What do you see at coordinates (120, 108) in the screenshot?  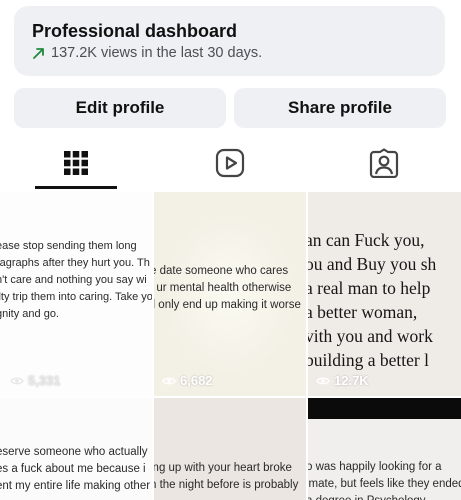 I see `edit-profile-button: Edit profile` at bounding box center [120, 108].